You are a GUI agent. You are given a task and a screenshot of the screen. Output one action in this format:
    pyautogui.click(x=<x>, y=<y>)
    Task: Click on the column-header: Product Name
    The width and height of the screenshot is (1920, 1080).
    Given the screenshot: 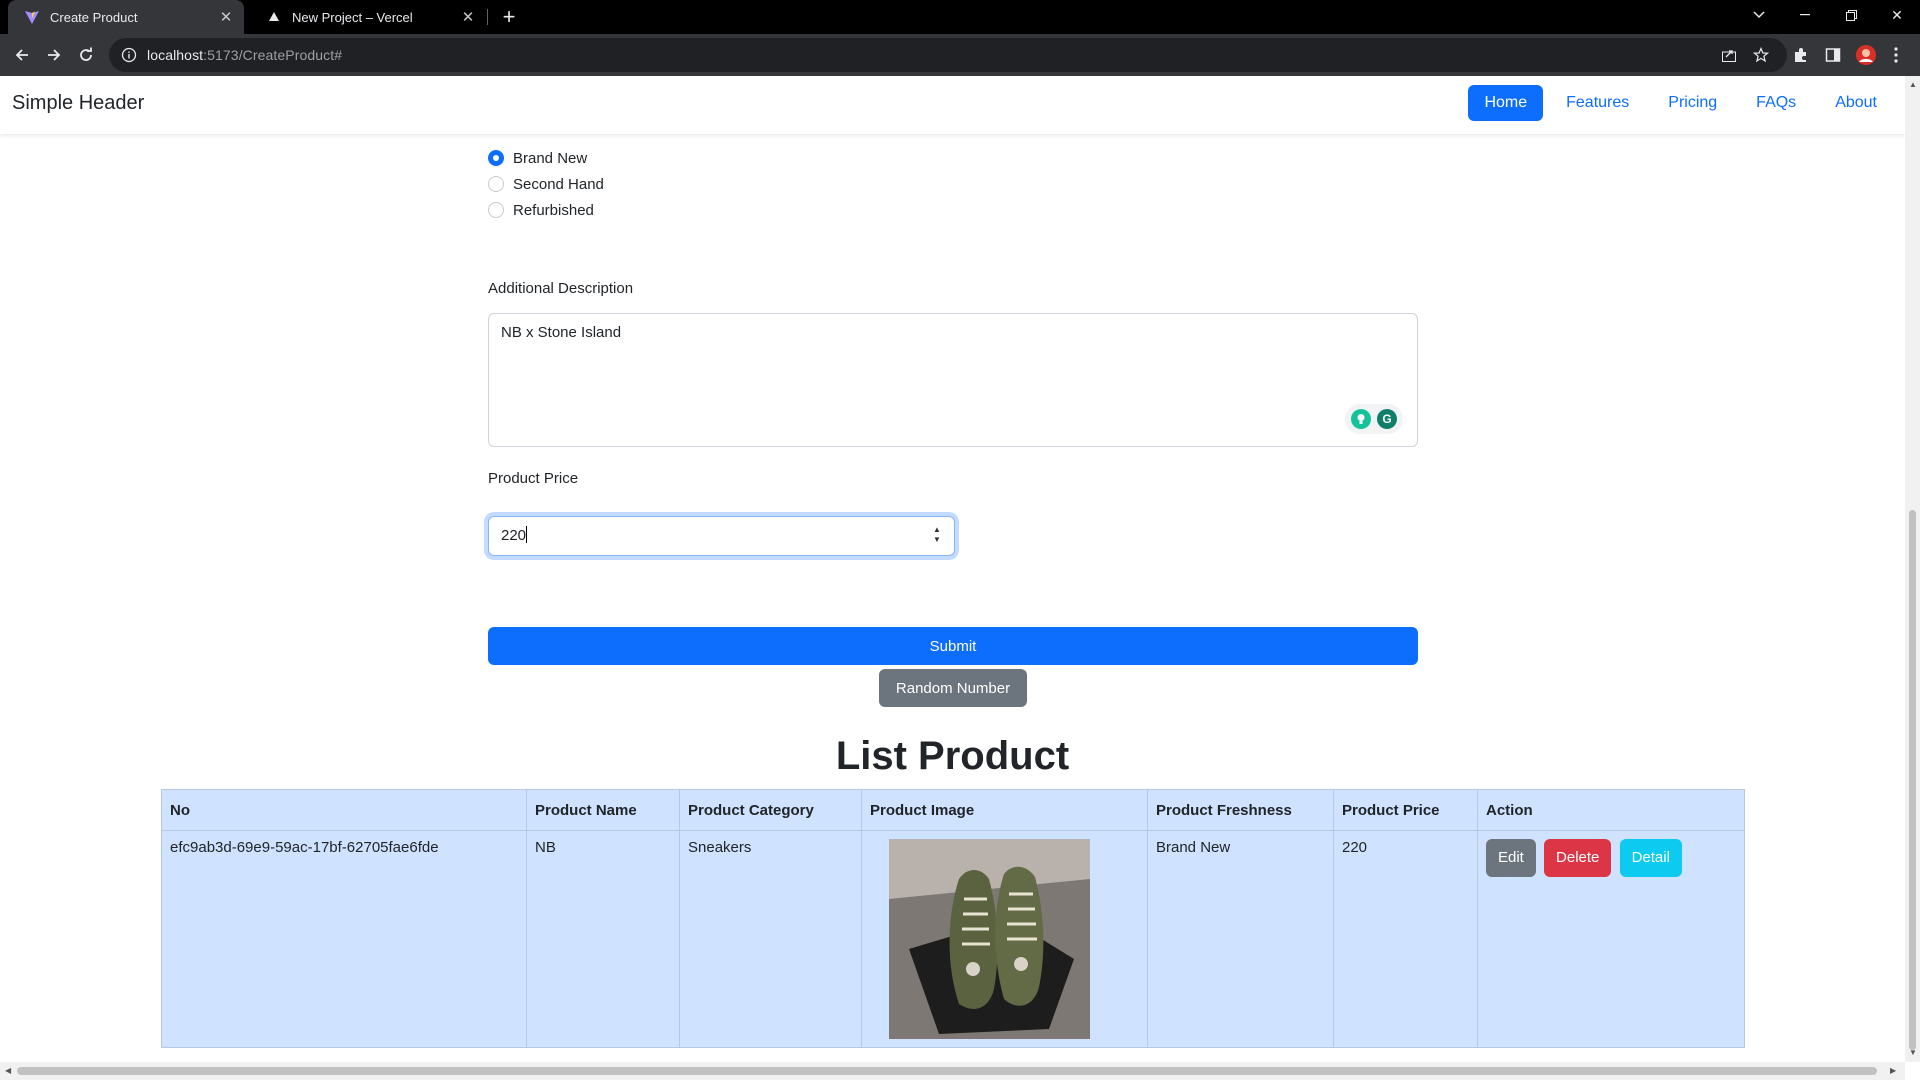 What is the action you would take?
    pyautogui.click(x=603, y=810)
    